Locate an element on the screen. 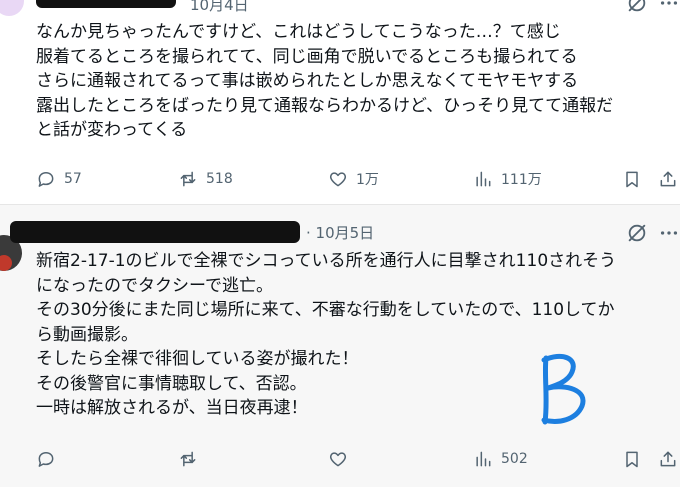  post-date: 10月4日 is located at coordinates (219, 7).